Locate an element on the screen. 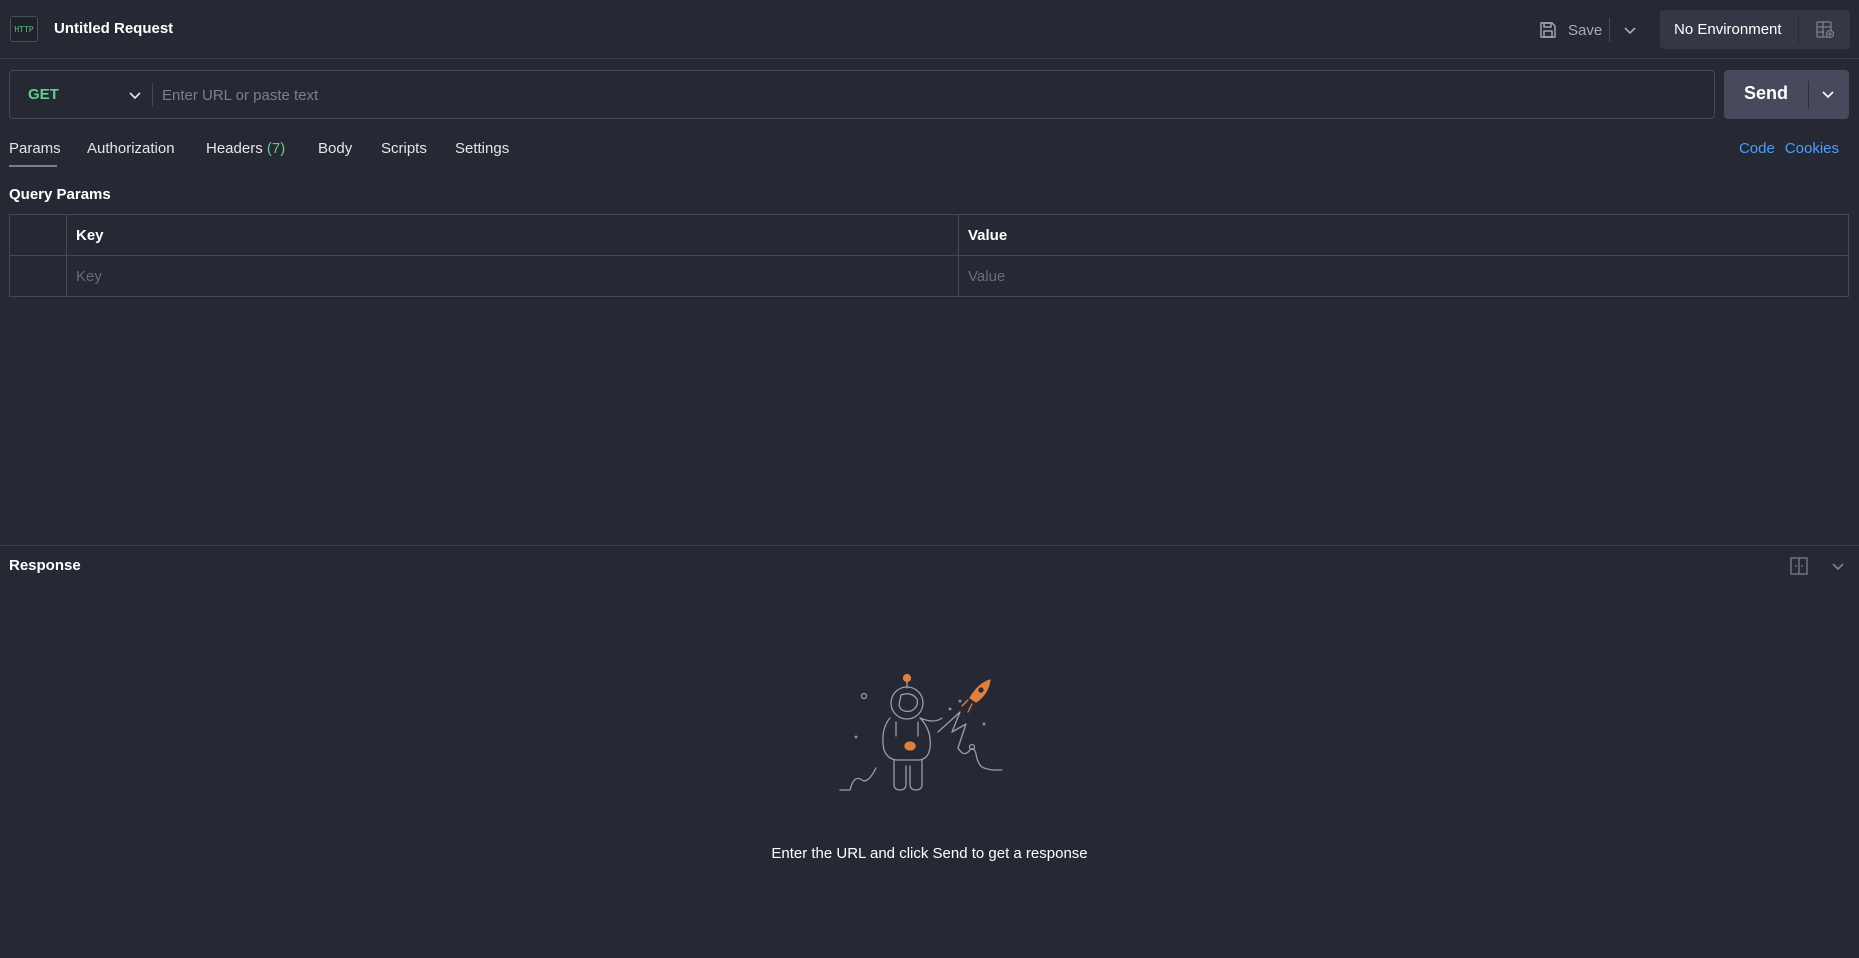  send-divider is located at coordinates (1808, 94).